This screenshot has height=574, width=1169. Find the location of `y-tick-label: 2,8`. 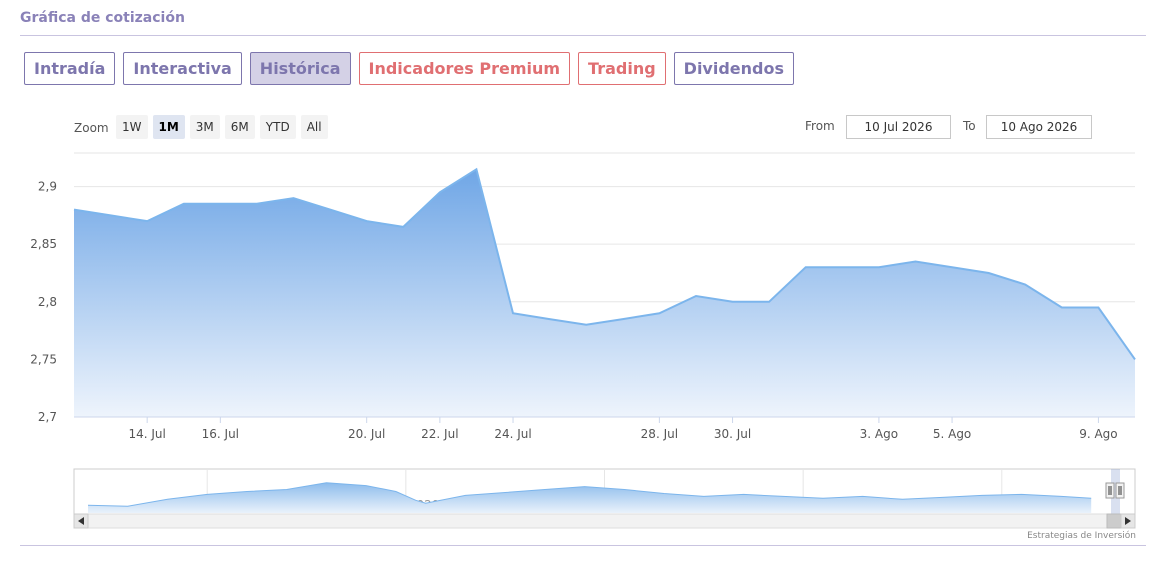

y-tick-label: 2,8 is located at coordinates (47, 302).